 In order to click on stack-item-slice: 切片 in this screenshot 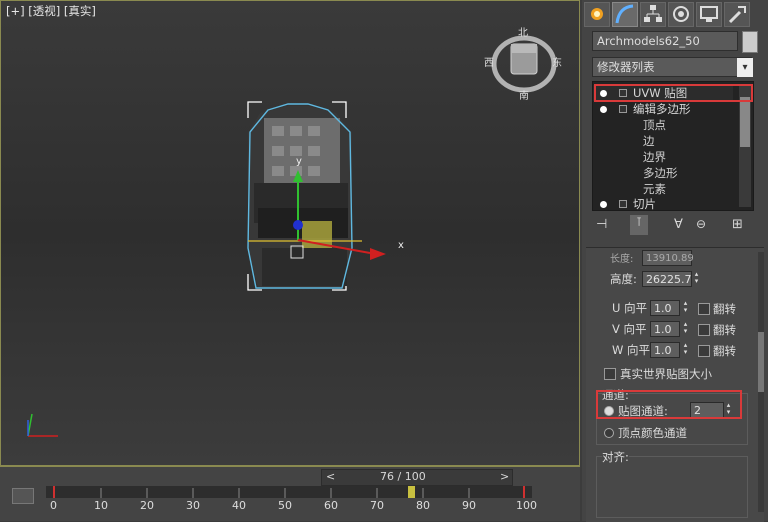, I will do `click(663, 204)`.